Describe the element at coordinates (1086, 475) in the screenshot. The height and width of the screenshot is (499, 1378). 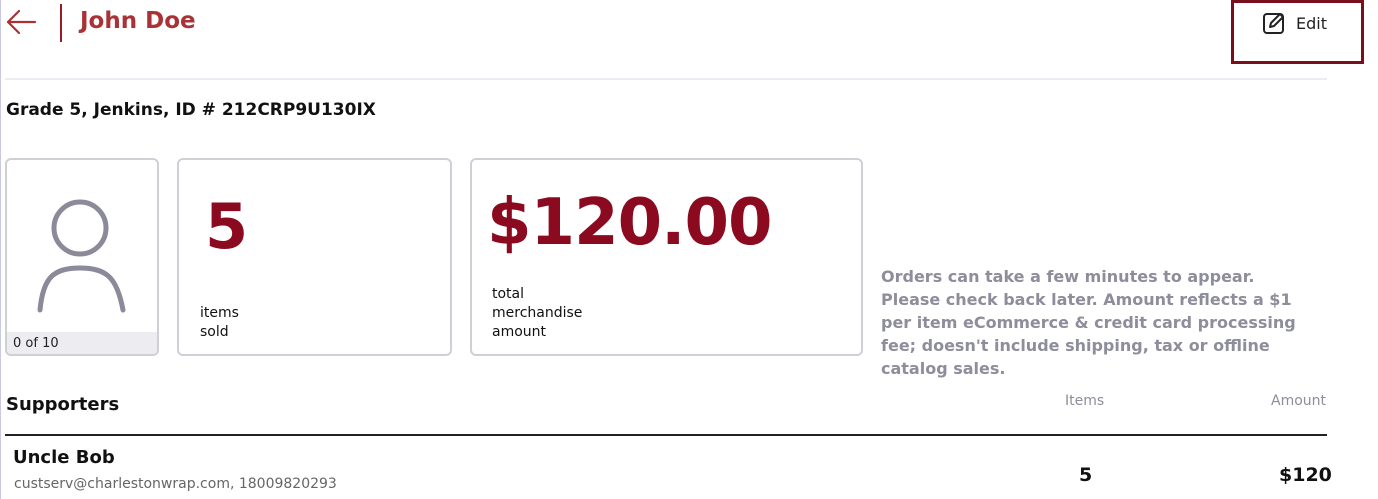
I see `supporter-items: 5` at that location.